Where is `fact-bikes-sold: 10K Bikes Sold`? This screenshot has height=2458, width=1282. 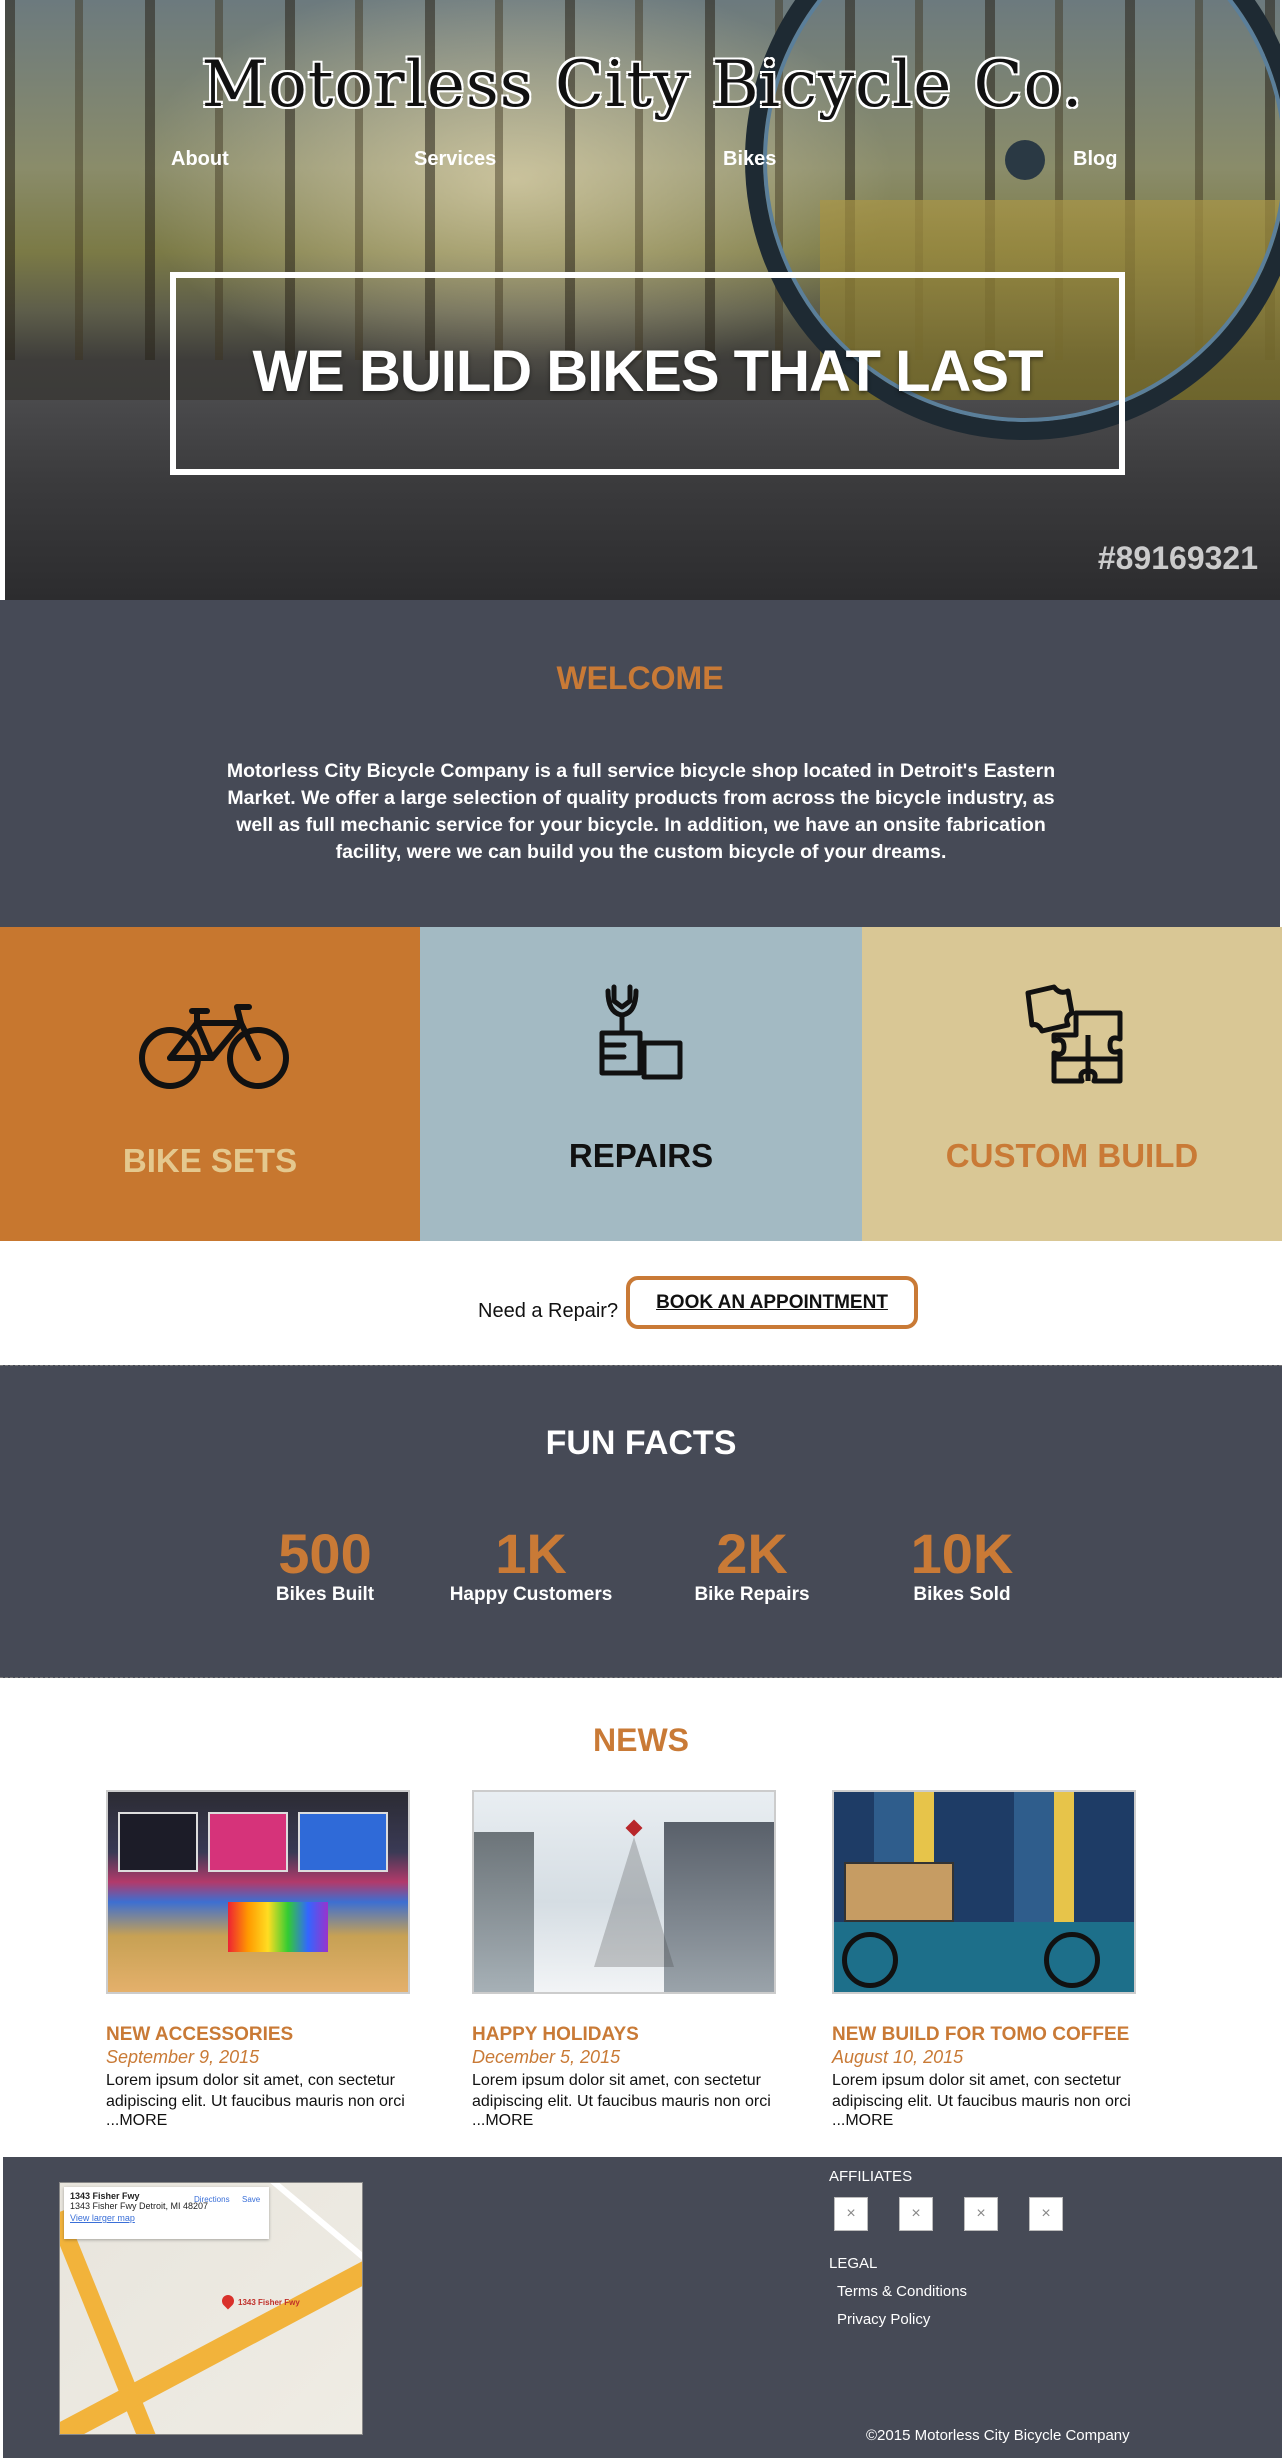 fact-bikes-sold: 10K Bikes Sold is located at coordinates (962, 1566).